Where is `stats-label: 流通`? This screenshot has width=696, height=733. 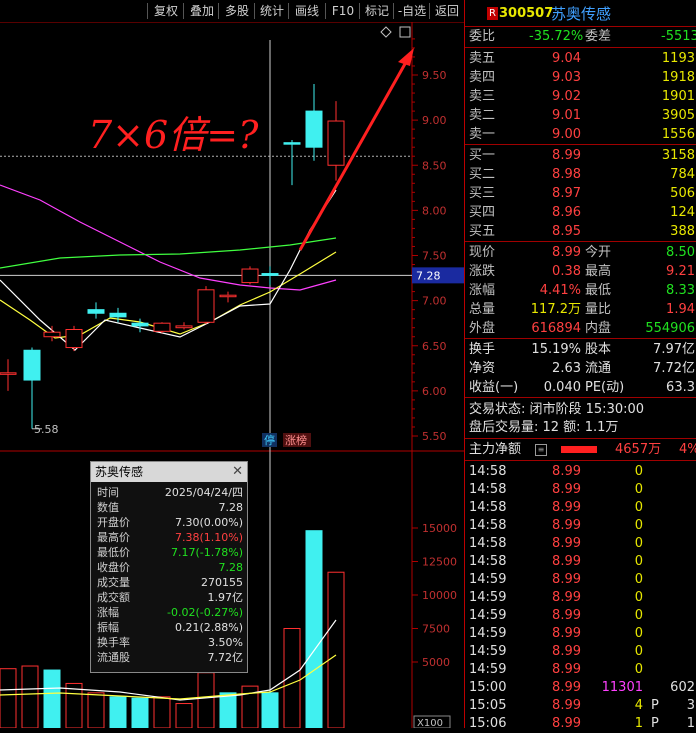
stats-label: 流通 is located at coordinates (598, 368).